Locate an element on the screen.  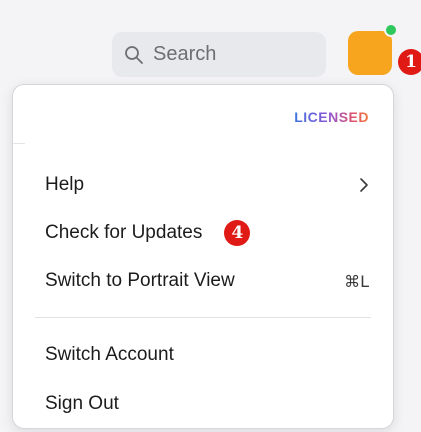
menu-item-label: Switch to Portrait View is located at coordinates (140, 280).